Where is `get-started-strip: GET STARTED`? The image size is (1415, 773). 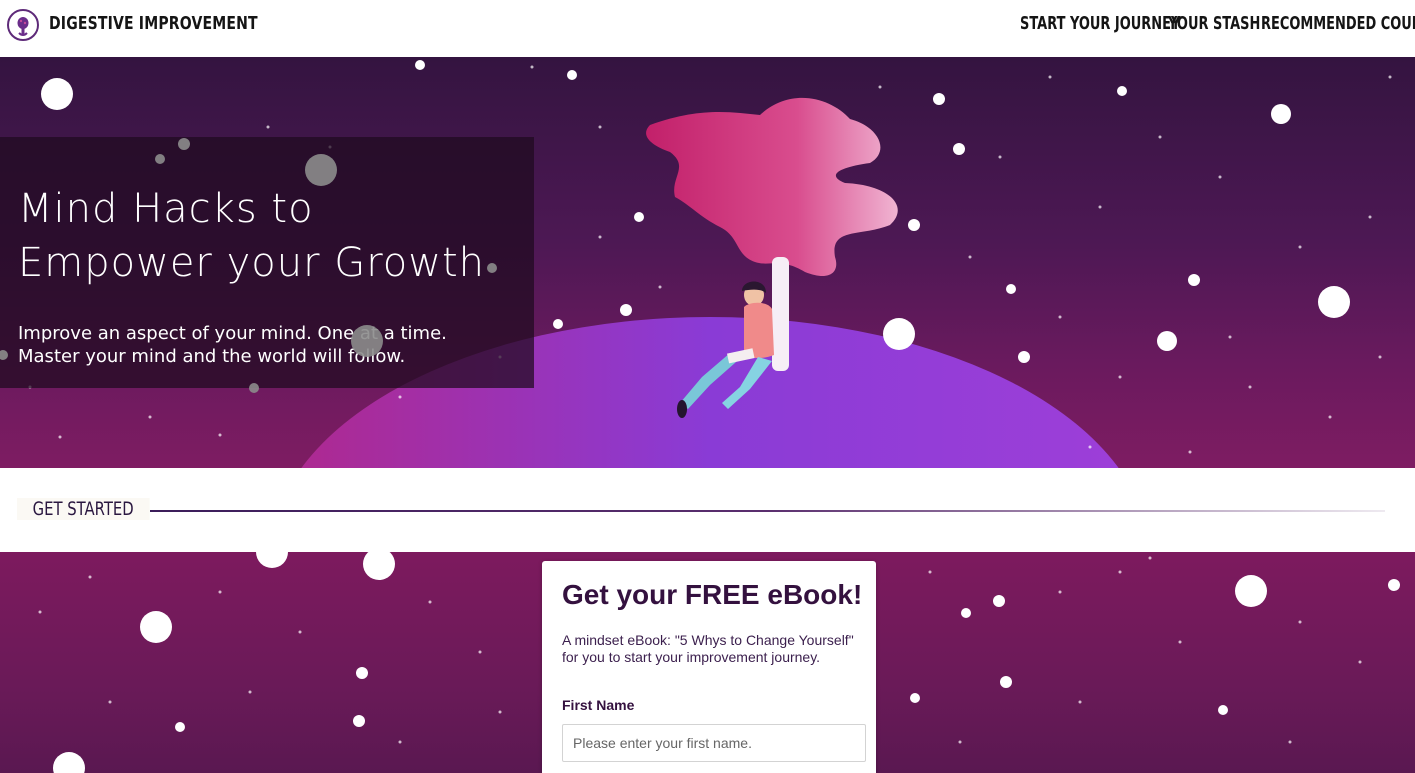 get-started-strip: GET STARTED is located at coordinates (707, 510).